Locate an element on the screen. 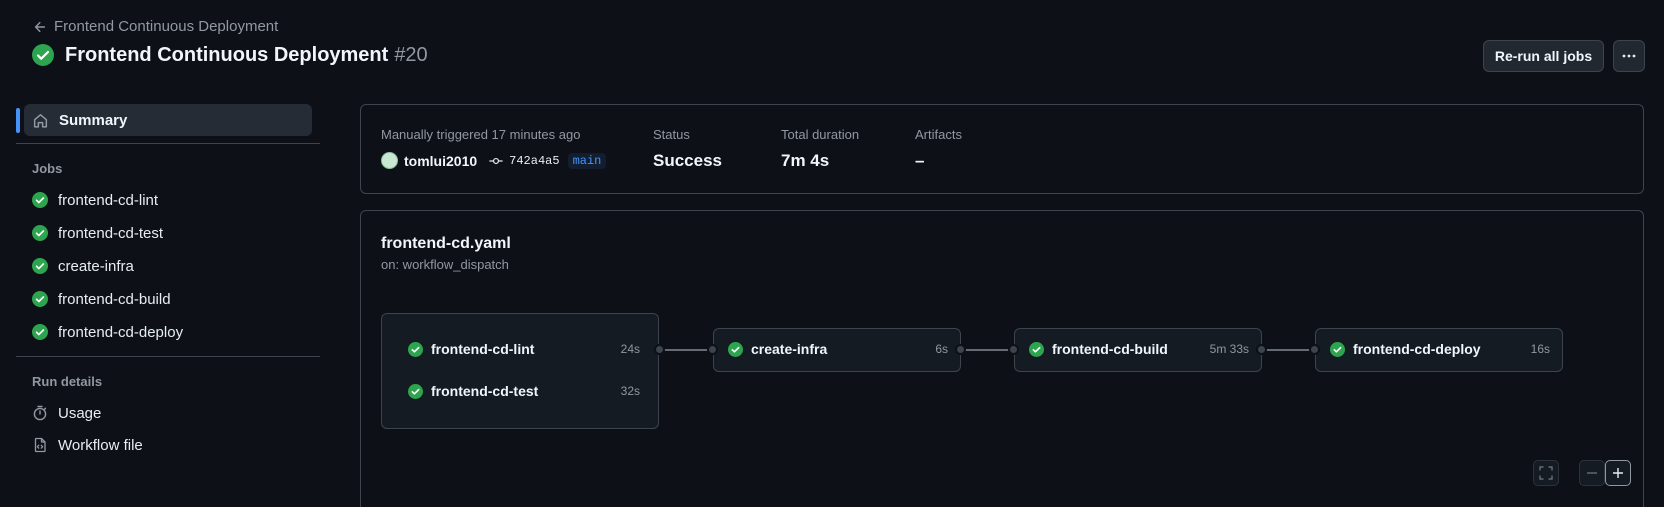 This screenshot has height=507, width=1664. sidebar-item-label: Summary is located at coordinates (93, 120).